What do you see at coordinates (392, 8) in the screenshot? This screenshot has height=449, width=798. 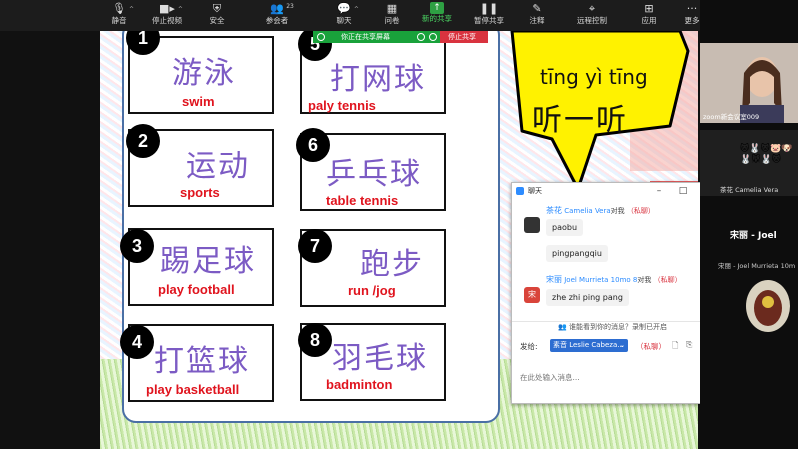 I see `poll-icon: ▦` at bounding box center [392, 8].